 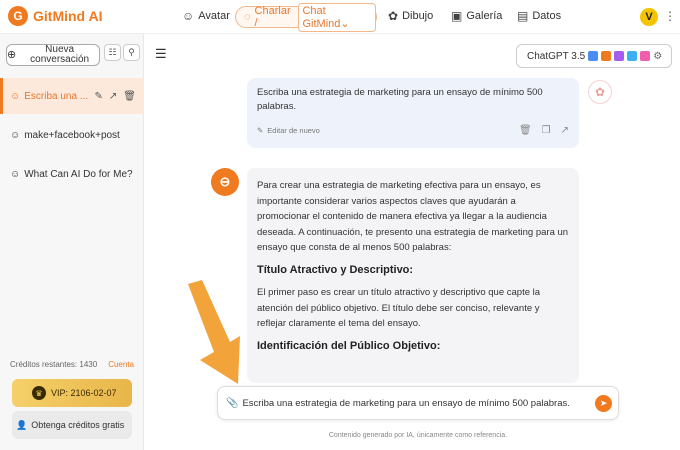 What do you see at coordinates (657, 56) in the screenshot?
I see `settings-gear-icon: ⚙` at bounding box center [657, 56].